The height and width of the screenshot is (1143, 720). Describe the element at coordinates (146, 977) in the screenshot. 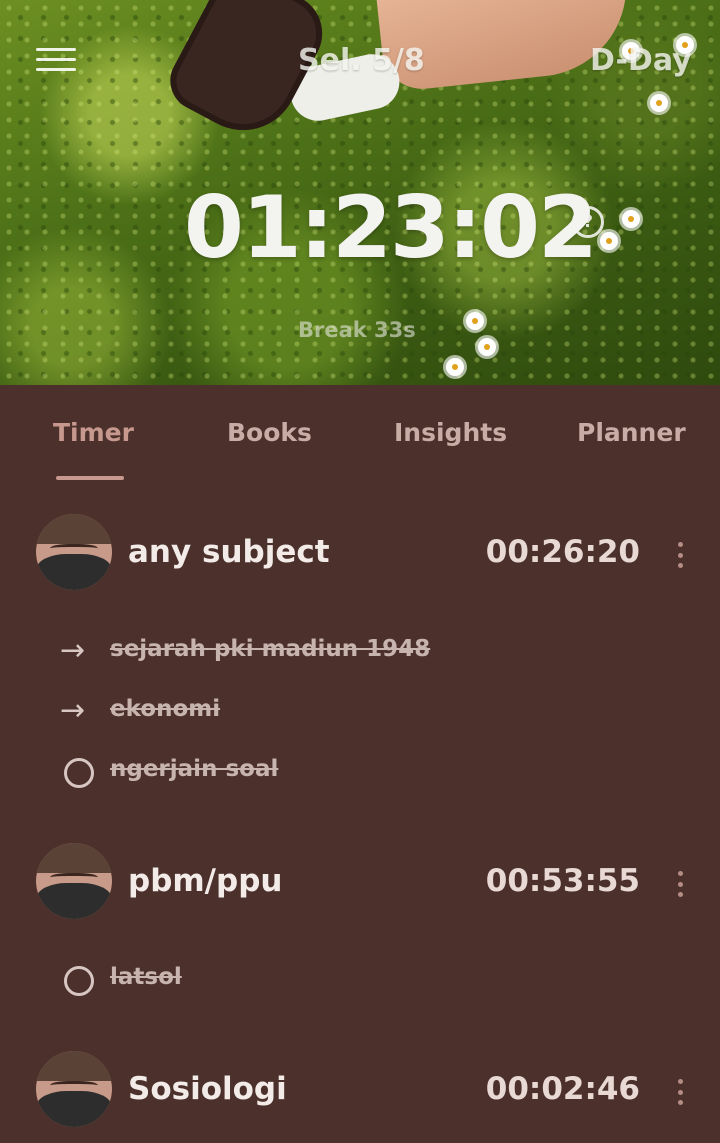

I see `task-label: latsol` at that location.